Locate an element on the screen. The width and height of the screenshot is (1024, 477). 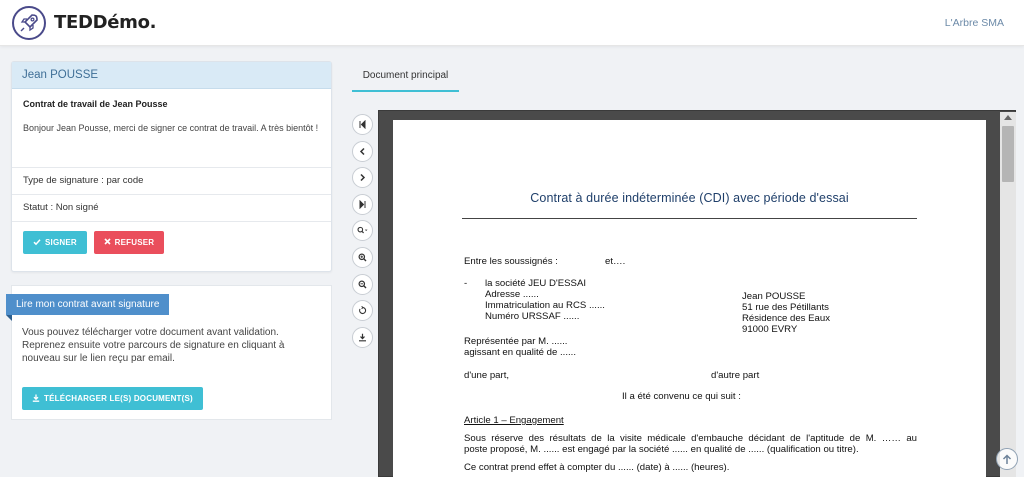
check-icon is located at coordinates (37, 243).